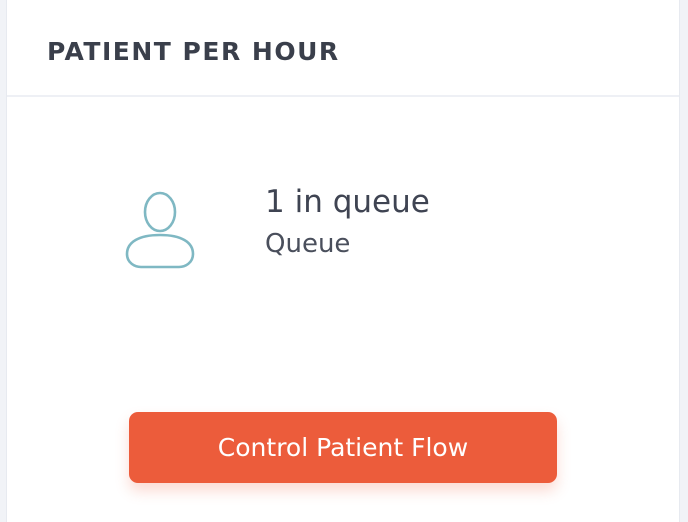 Image resolution: width=688 pixels, height=522 pixels. What do you see at coordinates (160, 230) in the screenshot?
I see `user-icon` at bounding box center [160, 230].